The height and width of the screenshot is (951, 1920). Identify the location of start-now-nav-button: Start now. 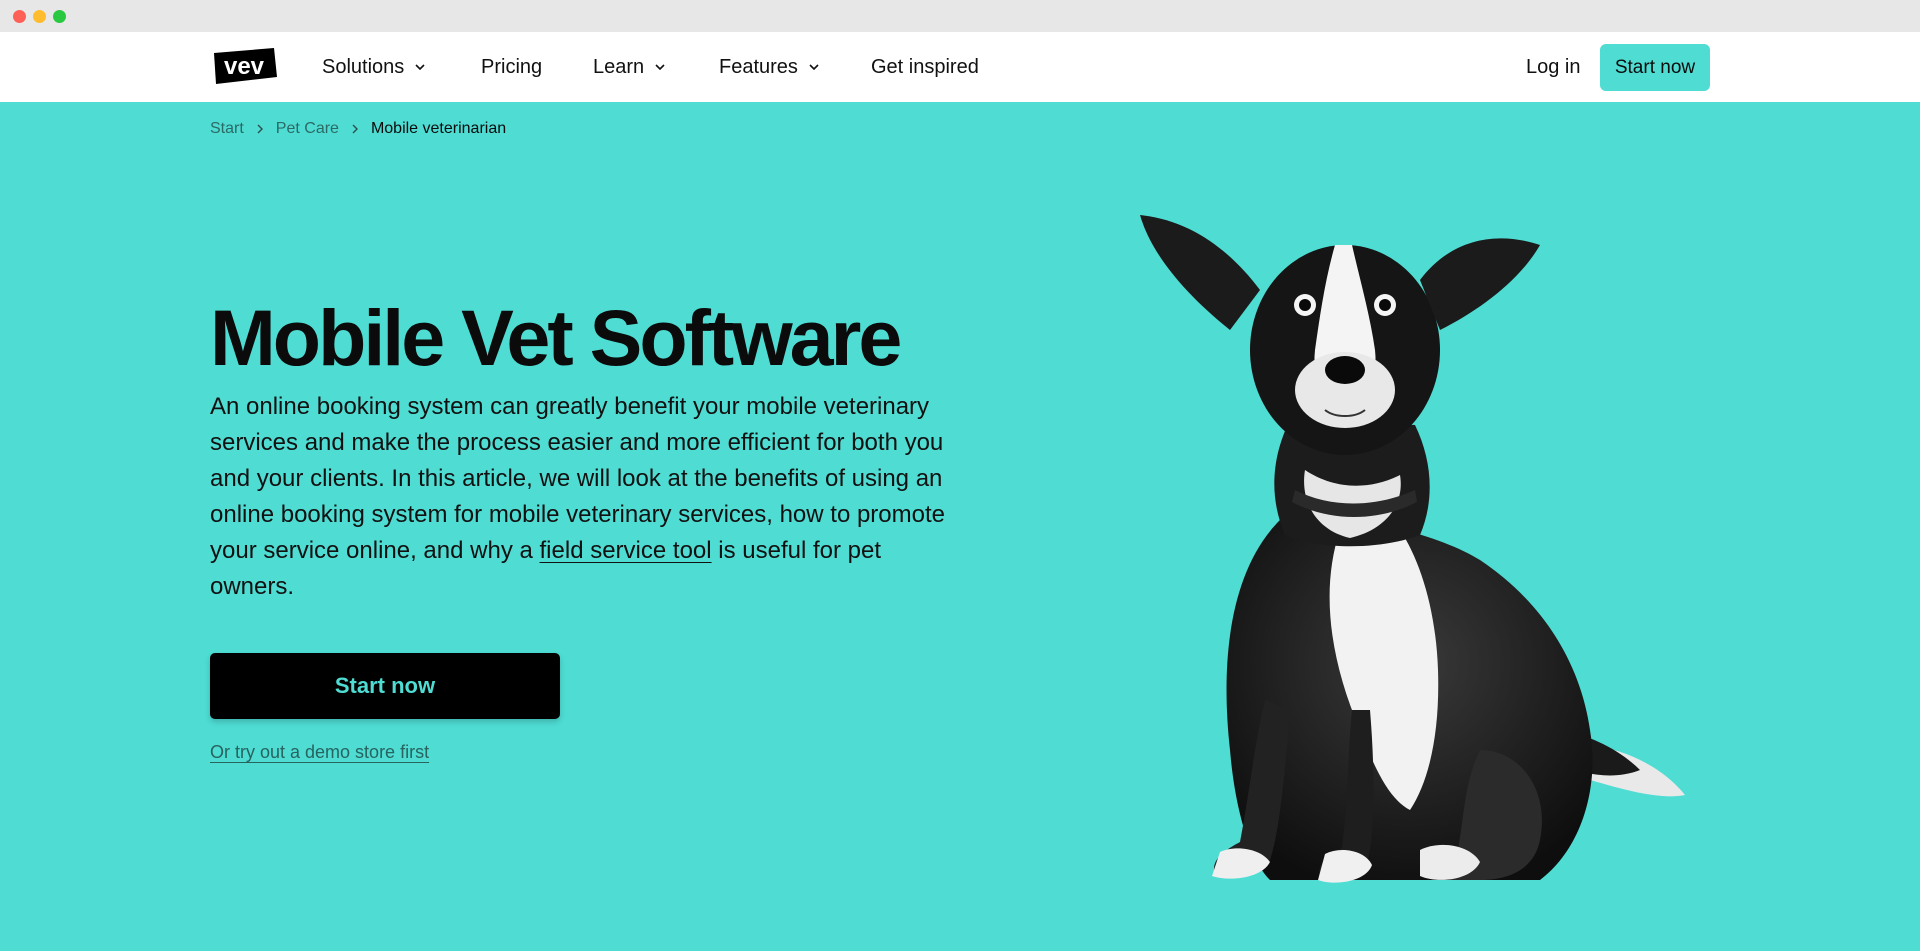
(1655, 67).